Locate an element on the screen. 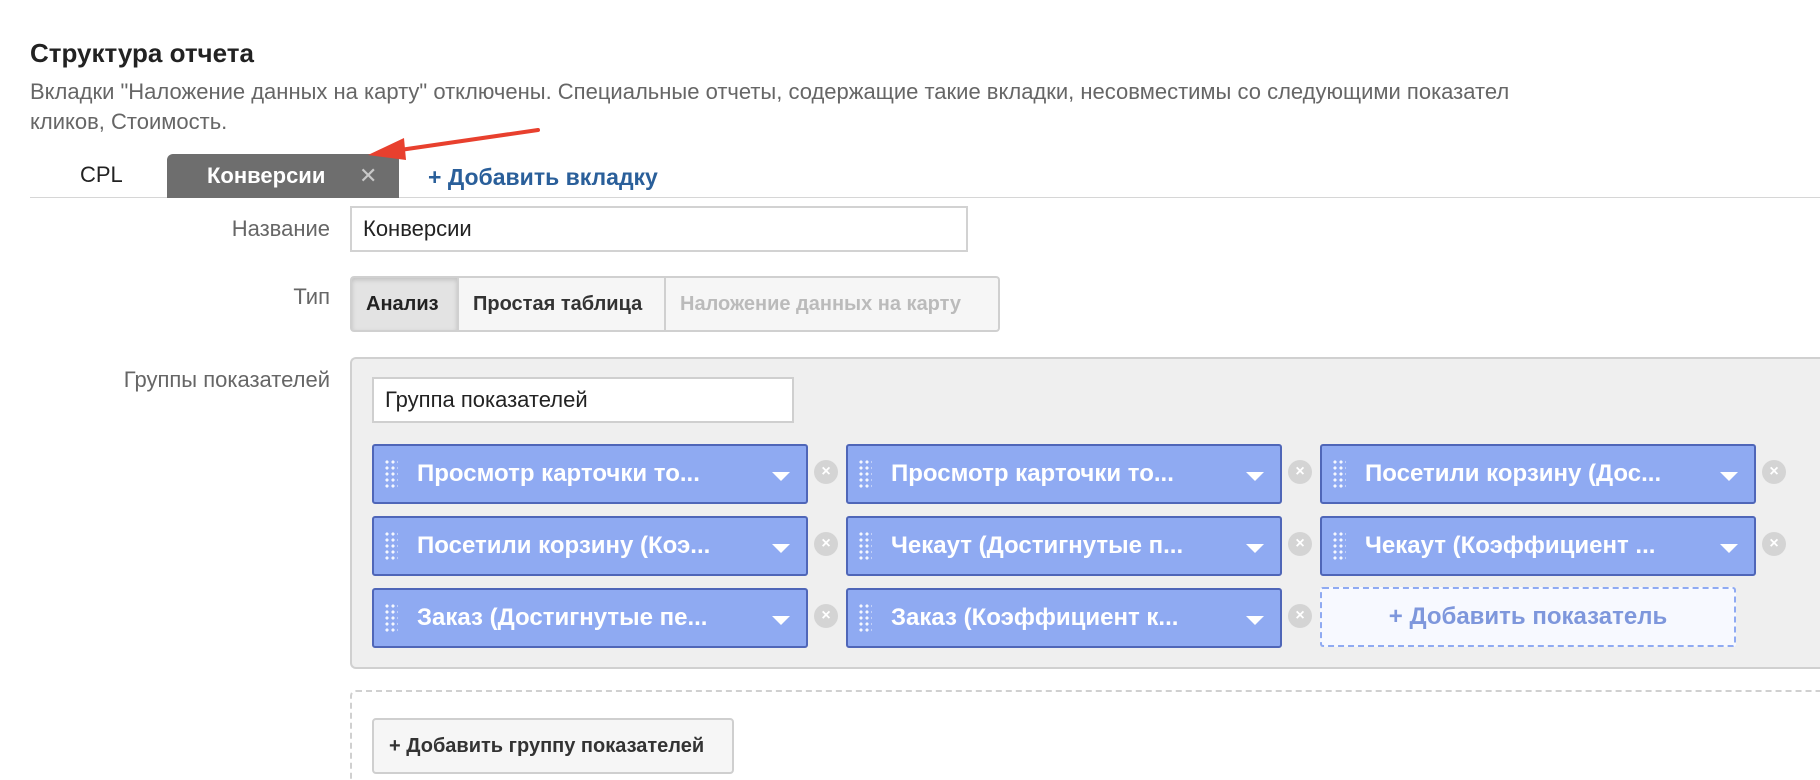 The width and height of the screenshot is (1820, 780). red-arrow-annotation is located at coordinates (454, 144).